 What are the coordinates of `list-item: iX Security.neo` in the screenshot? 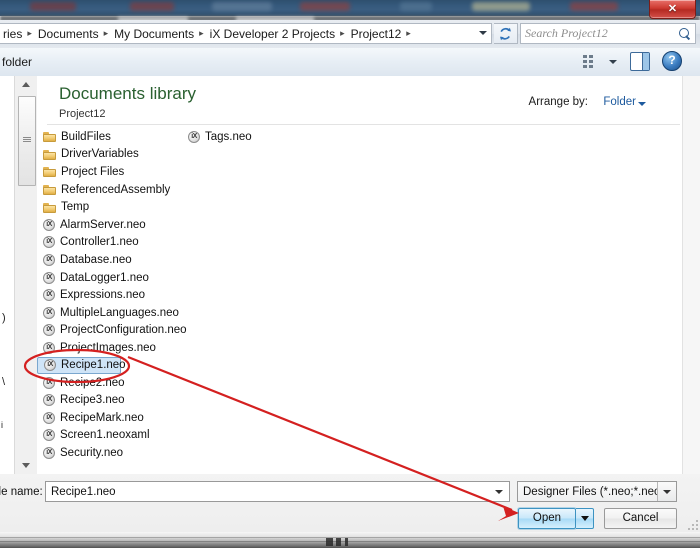 It's located at (113, 453).